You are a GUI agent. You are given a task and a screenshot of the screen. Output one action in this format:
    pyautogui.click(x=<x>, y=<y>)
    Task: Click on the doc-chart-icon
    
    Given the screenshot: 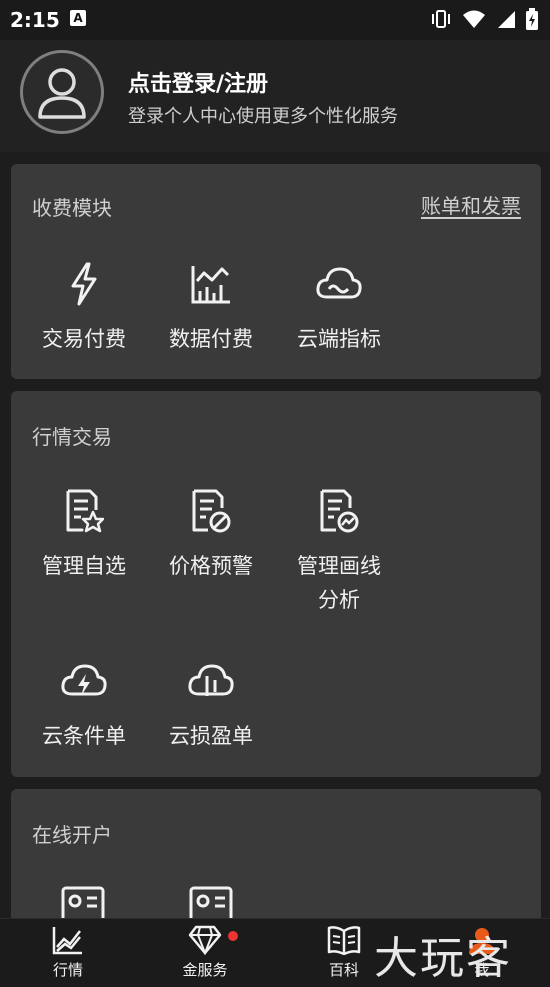 What is the action you would take?
    pyautogui.click(x=339, y=511)
    